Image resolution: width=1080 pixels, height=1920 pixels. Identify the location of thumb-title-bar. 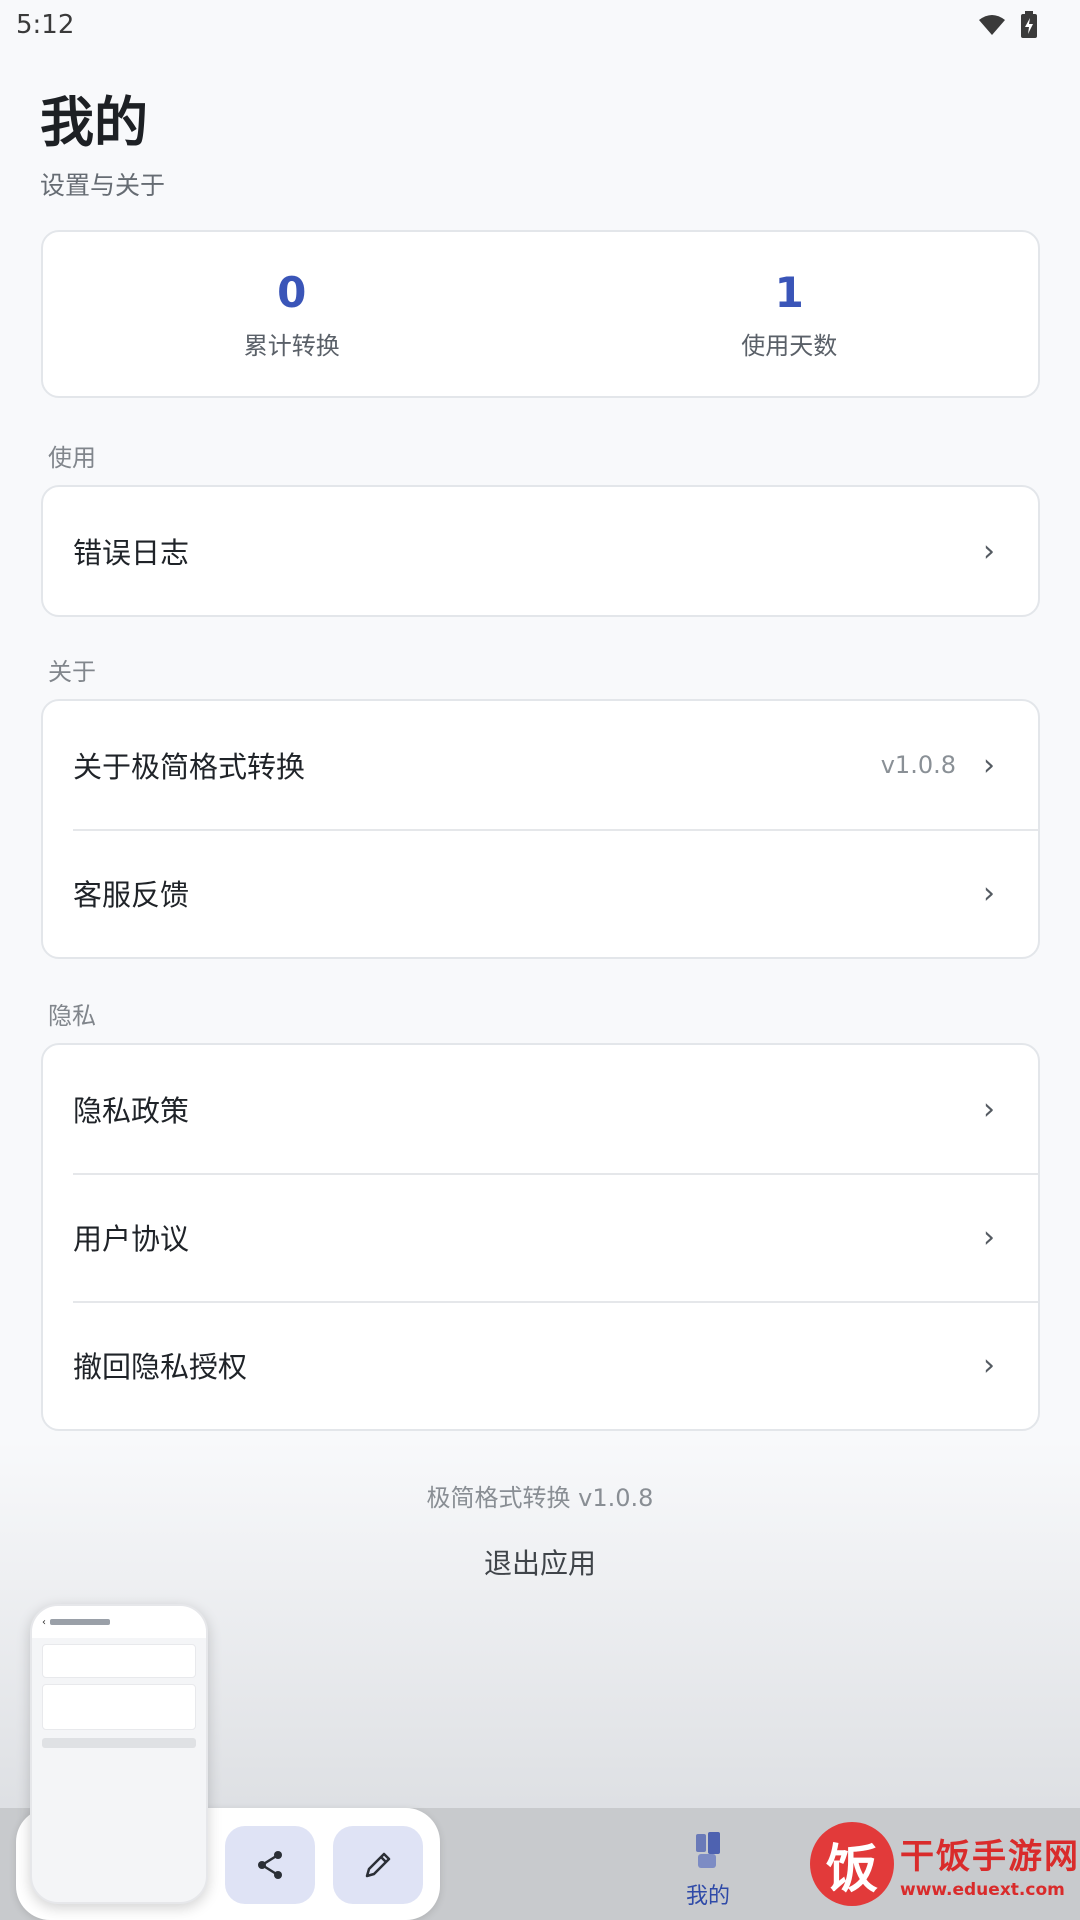
(80, 1622).